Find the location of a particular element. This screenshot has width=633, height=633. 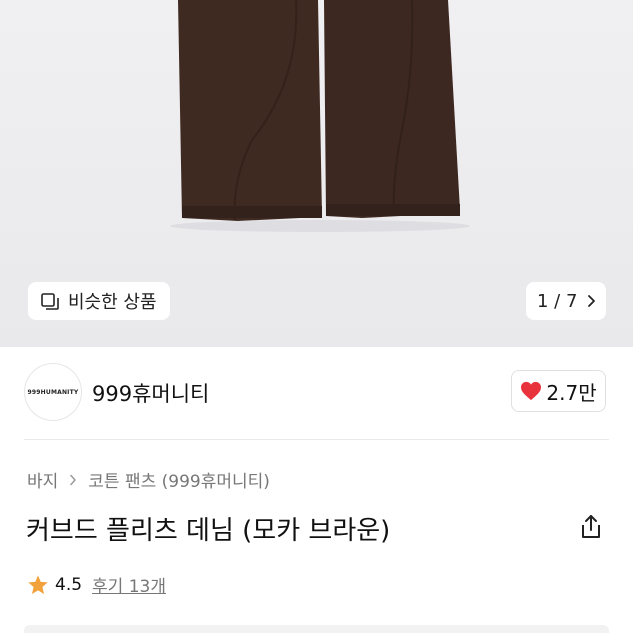

like-count: 2.7만 is located at coordinates (571, 392).